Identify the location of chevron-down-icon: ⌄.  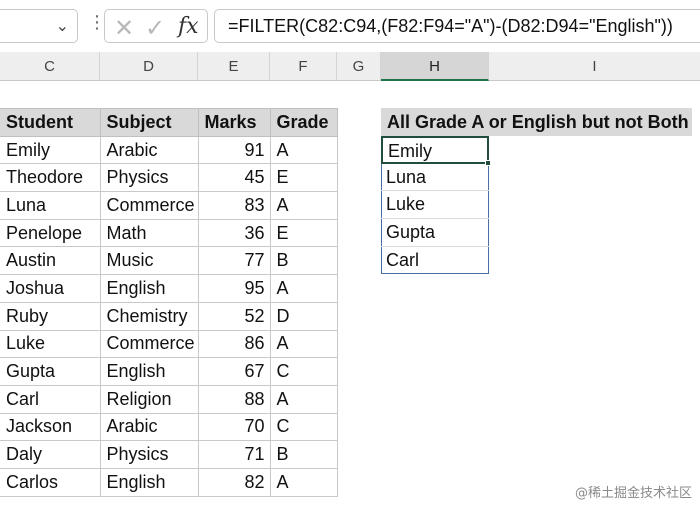
(62, 25).